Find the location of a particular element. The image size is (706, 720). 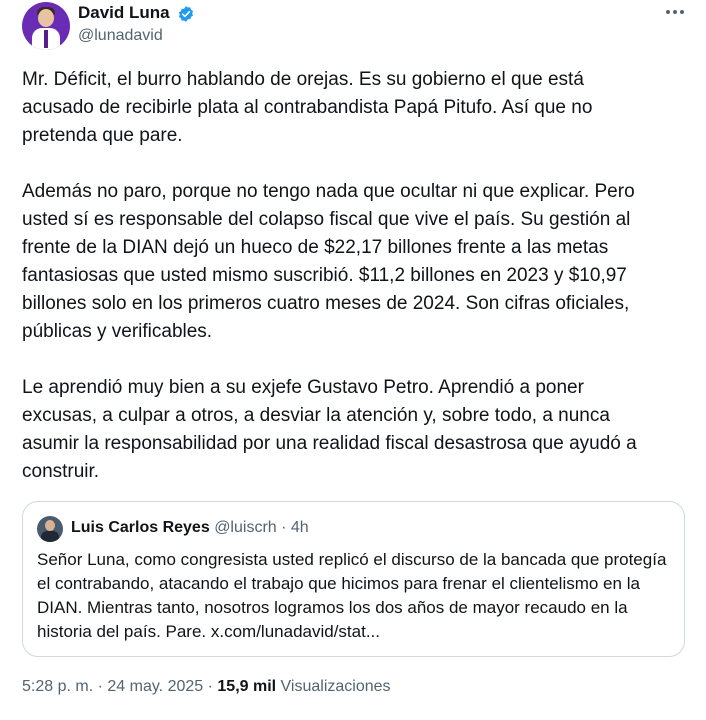

verified-badge-icon is located at coordinates (186, 14).